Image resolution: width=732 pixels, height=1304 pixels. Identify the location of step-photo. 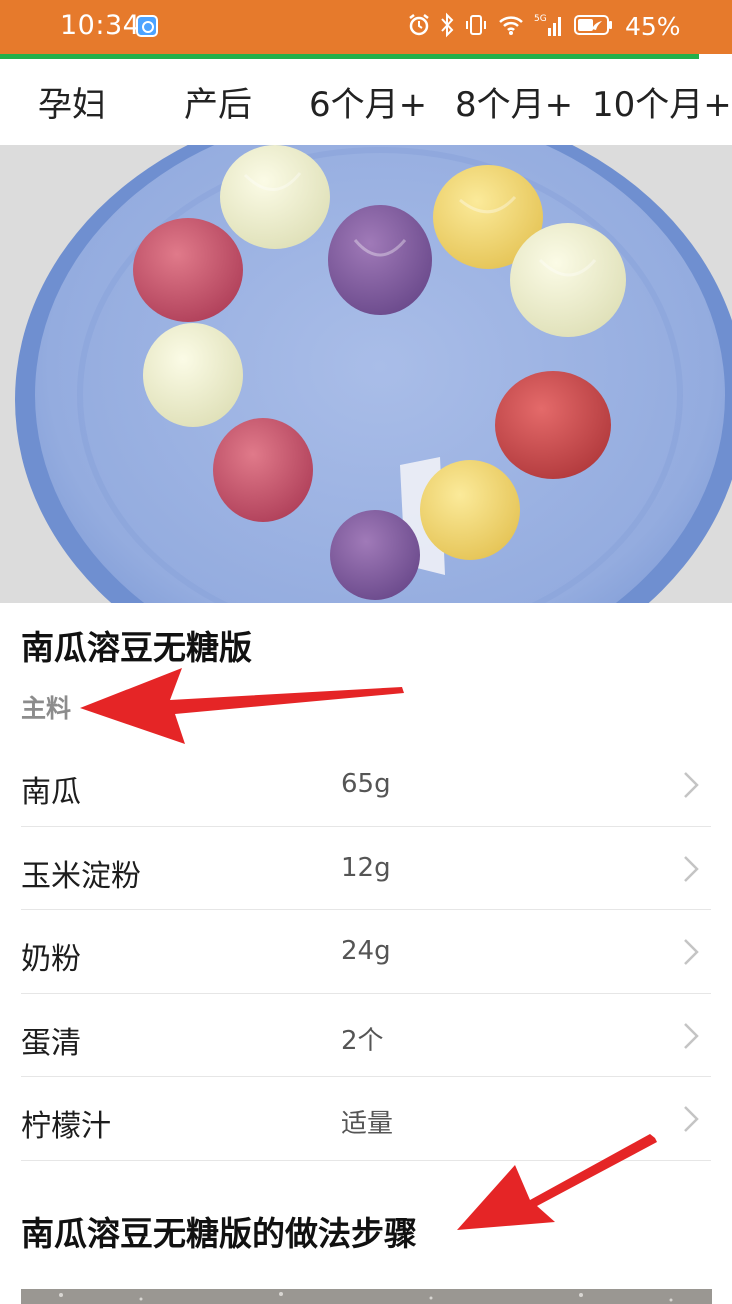
(366, 1296).